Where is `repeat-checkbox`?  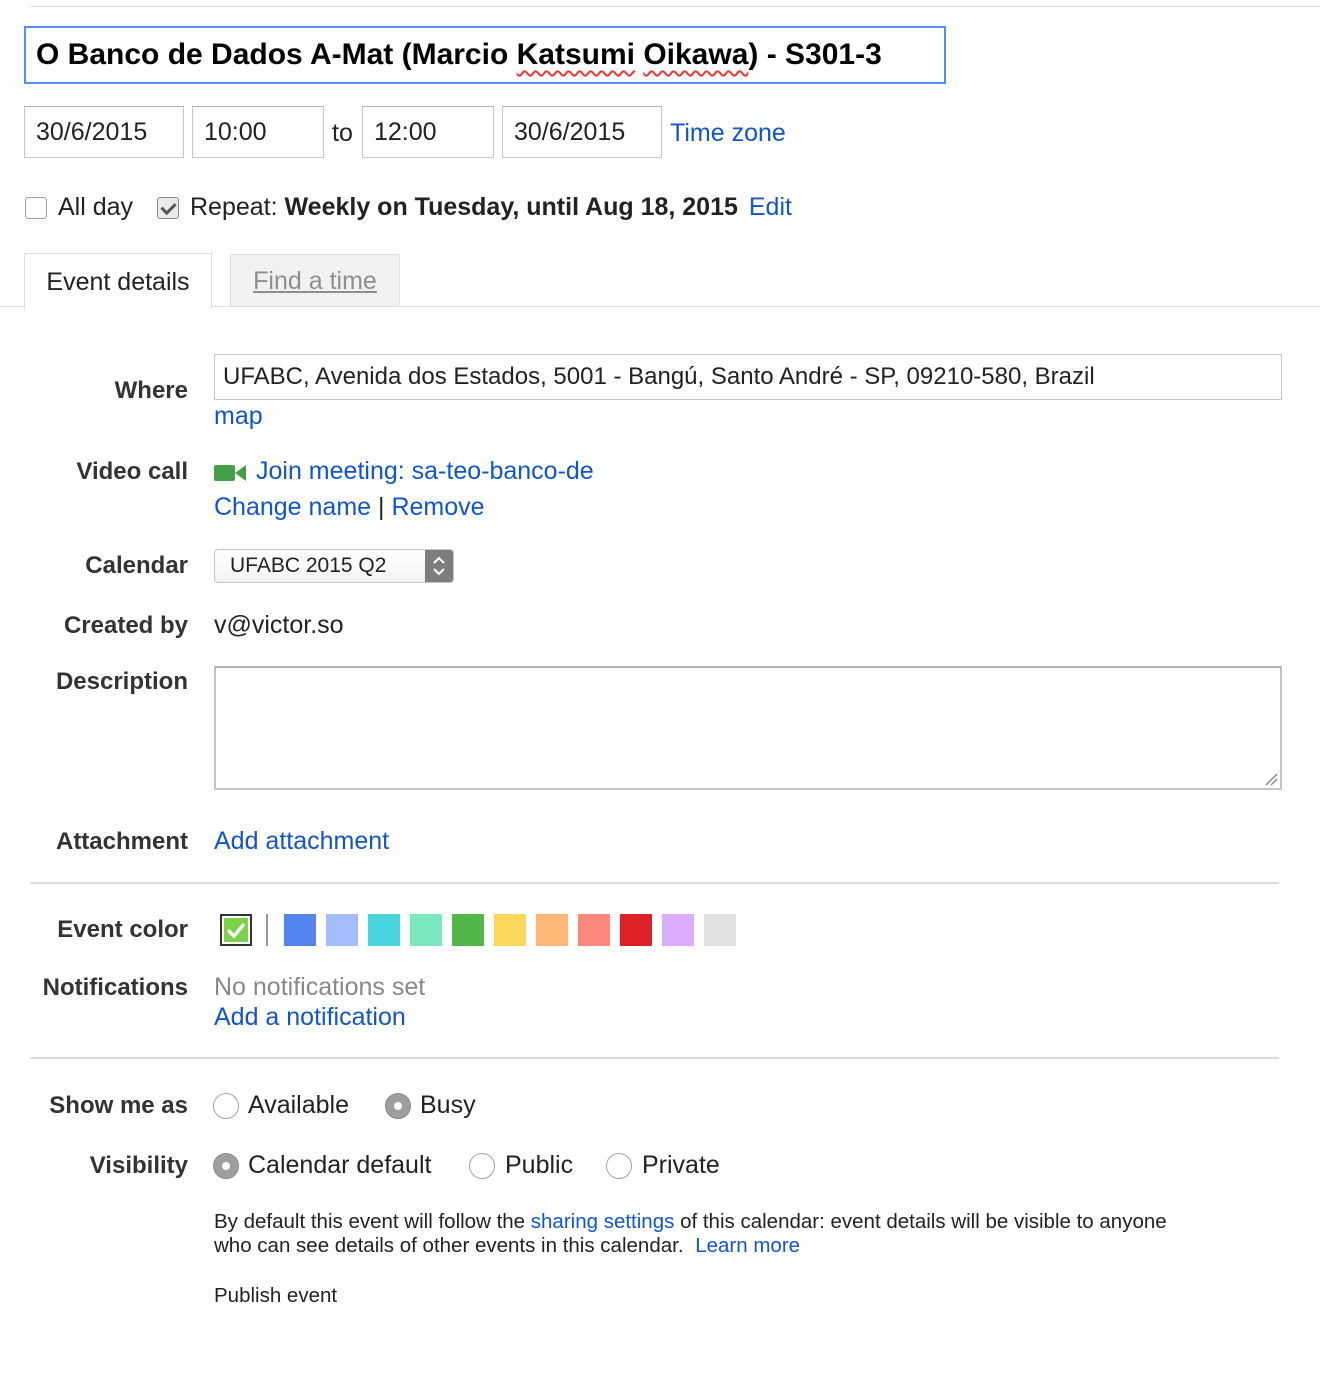 repeat-checkbox is located at coordinates (168, 208).